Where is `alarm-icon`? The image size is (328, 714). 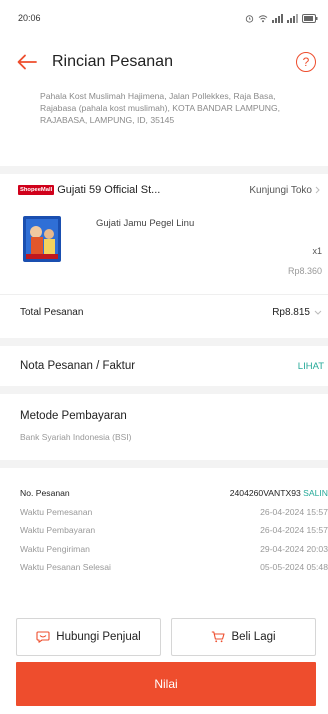 alarm-icon is located at coordinates (249, 18).